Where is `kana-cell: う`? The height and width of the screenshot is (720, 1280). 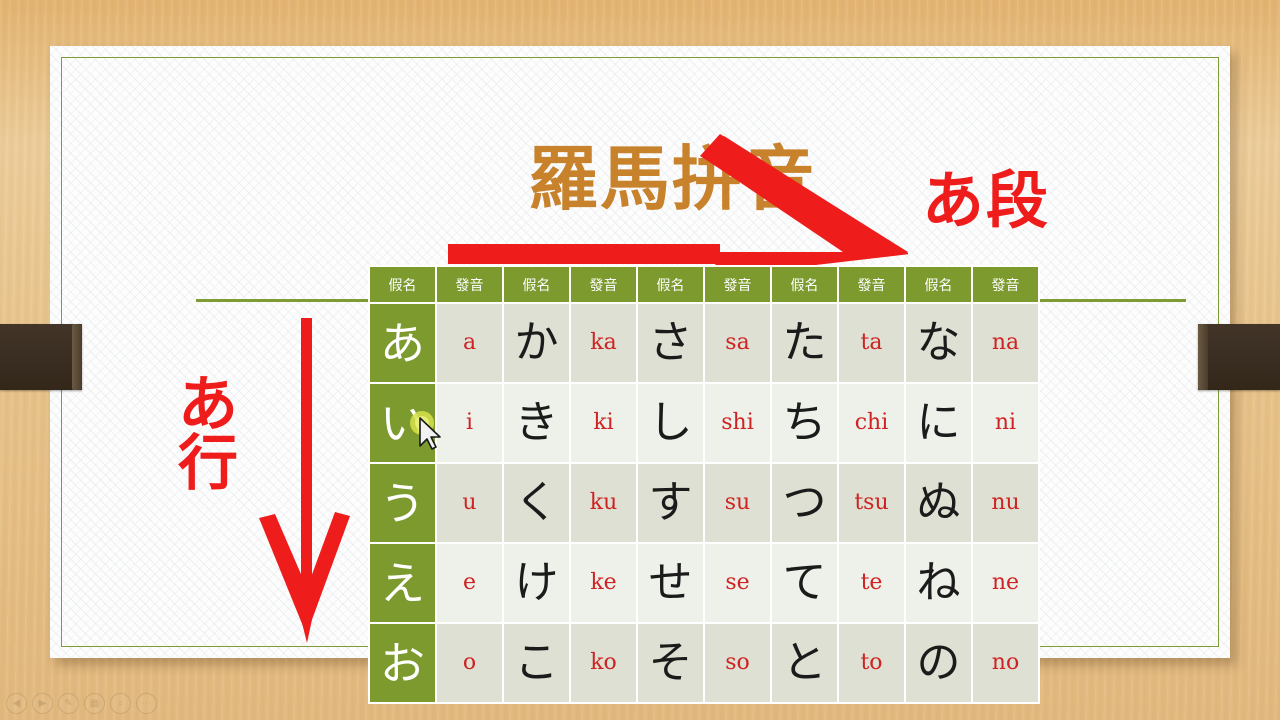
kana-cell: う is located at coordinates (402, 503).